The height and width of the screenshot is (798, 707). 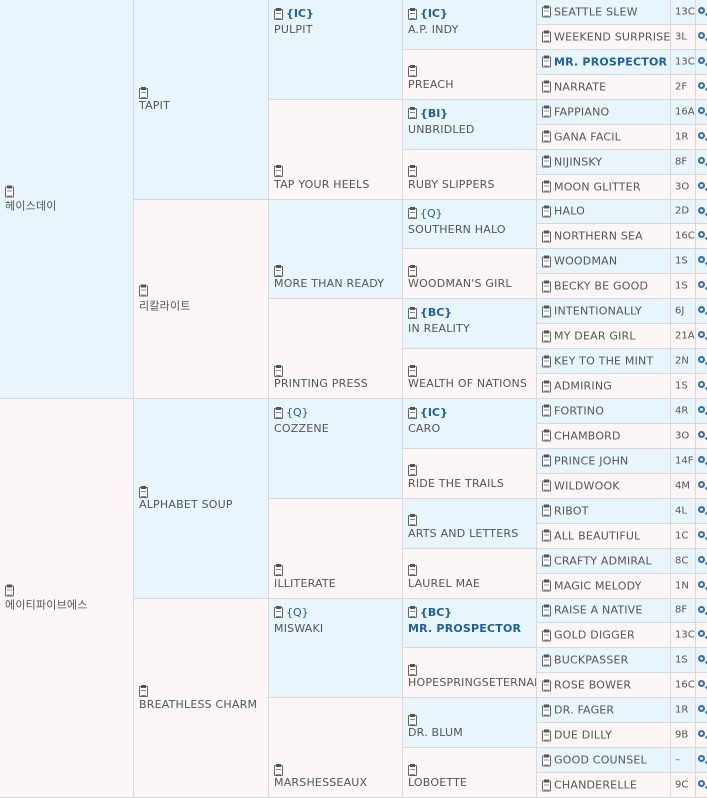 What do you see at coordinates (437, 782) in the screenshot?
I see `horse-name: LOBOETTE` at bounding box center [437, 782].